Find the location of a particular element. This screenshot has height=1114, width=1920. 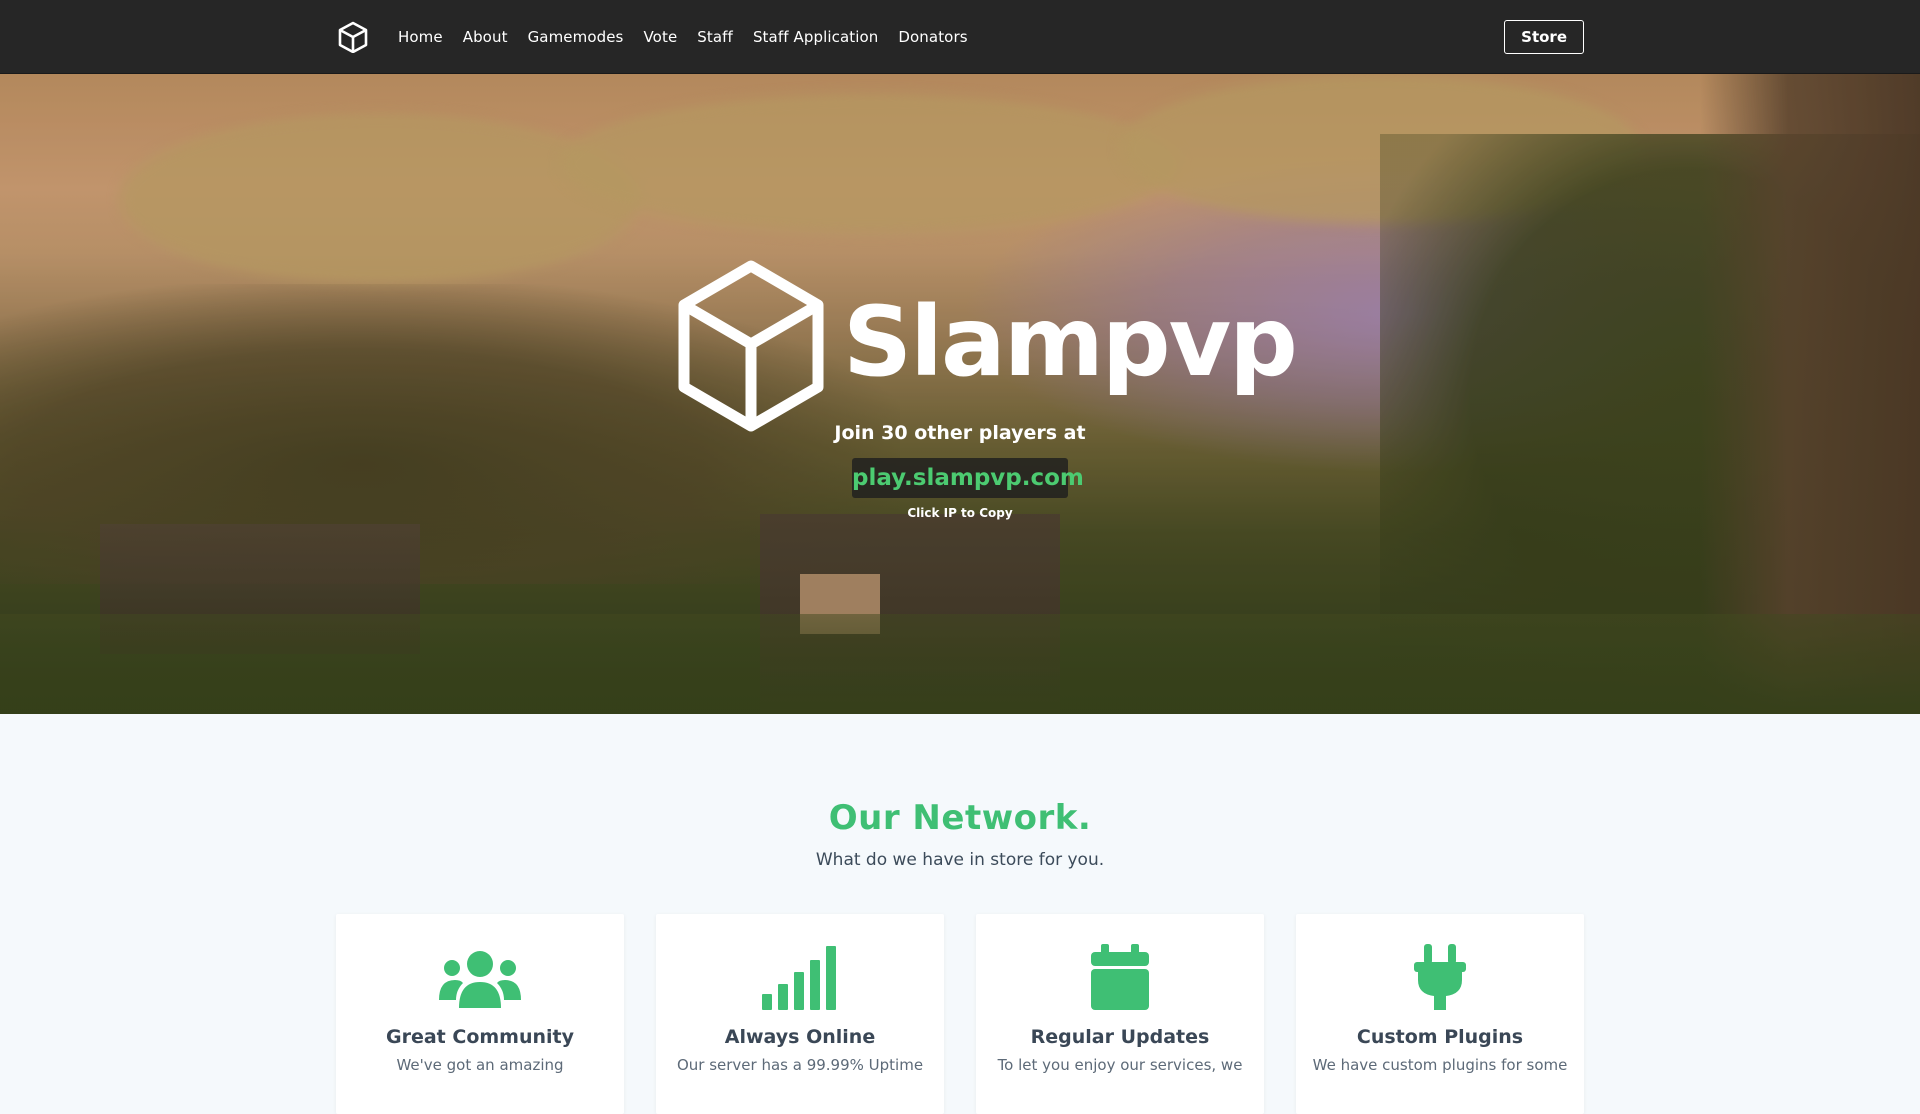

nav-link-staff: Staff is located at coordinates (715, 37).